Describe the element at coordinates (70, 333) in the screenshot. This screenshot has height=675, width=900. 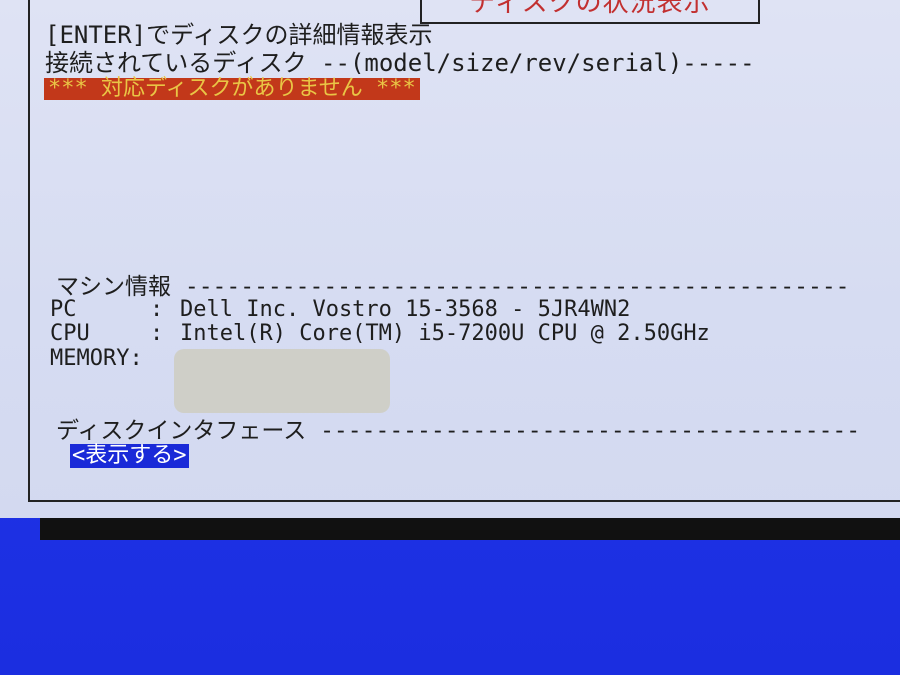
I see `cpu-label: CPU` at that location.